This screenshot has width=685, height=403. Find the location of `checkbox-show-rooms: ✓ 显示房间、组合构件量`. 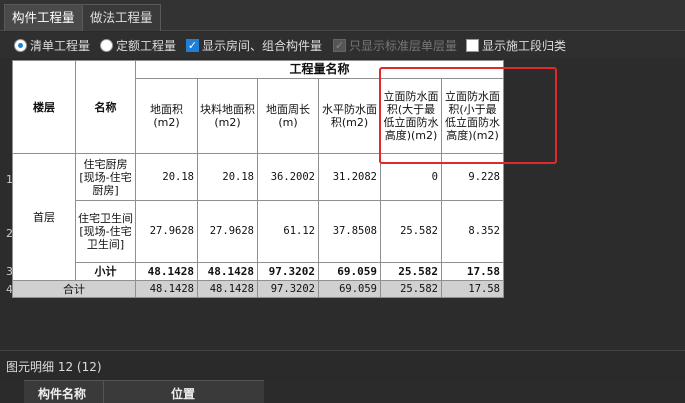

checkbox-show-rooms: ✓ 显示房间、组合构件量 is located at coordinates (254, 45).